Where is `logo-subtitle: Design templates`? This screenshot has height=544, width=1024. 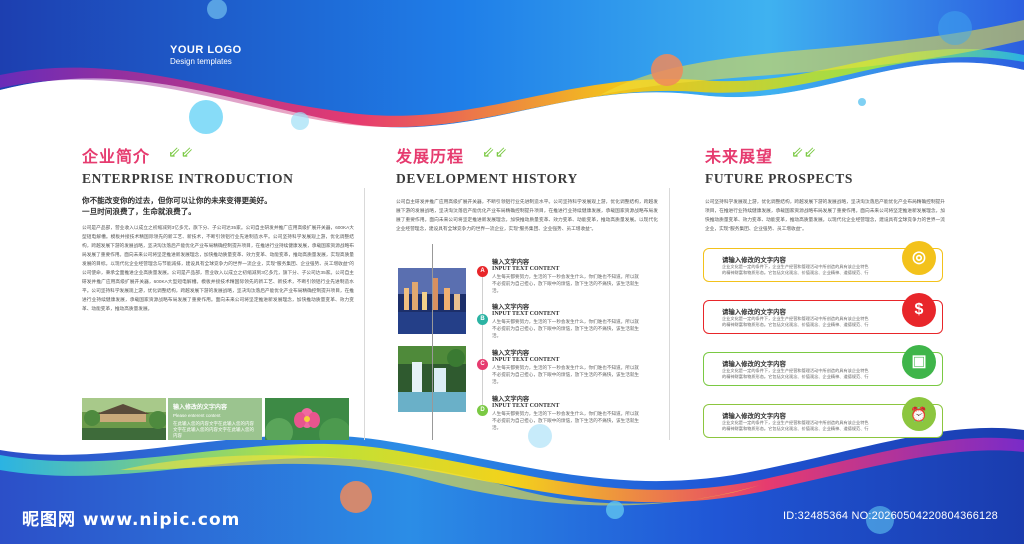
logo-subtitle: Design templates is located at coordinates (201, 61).